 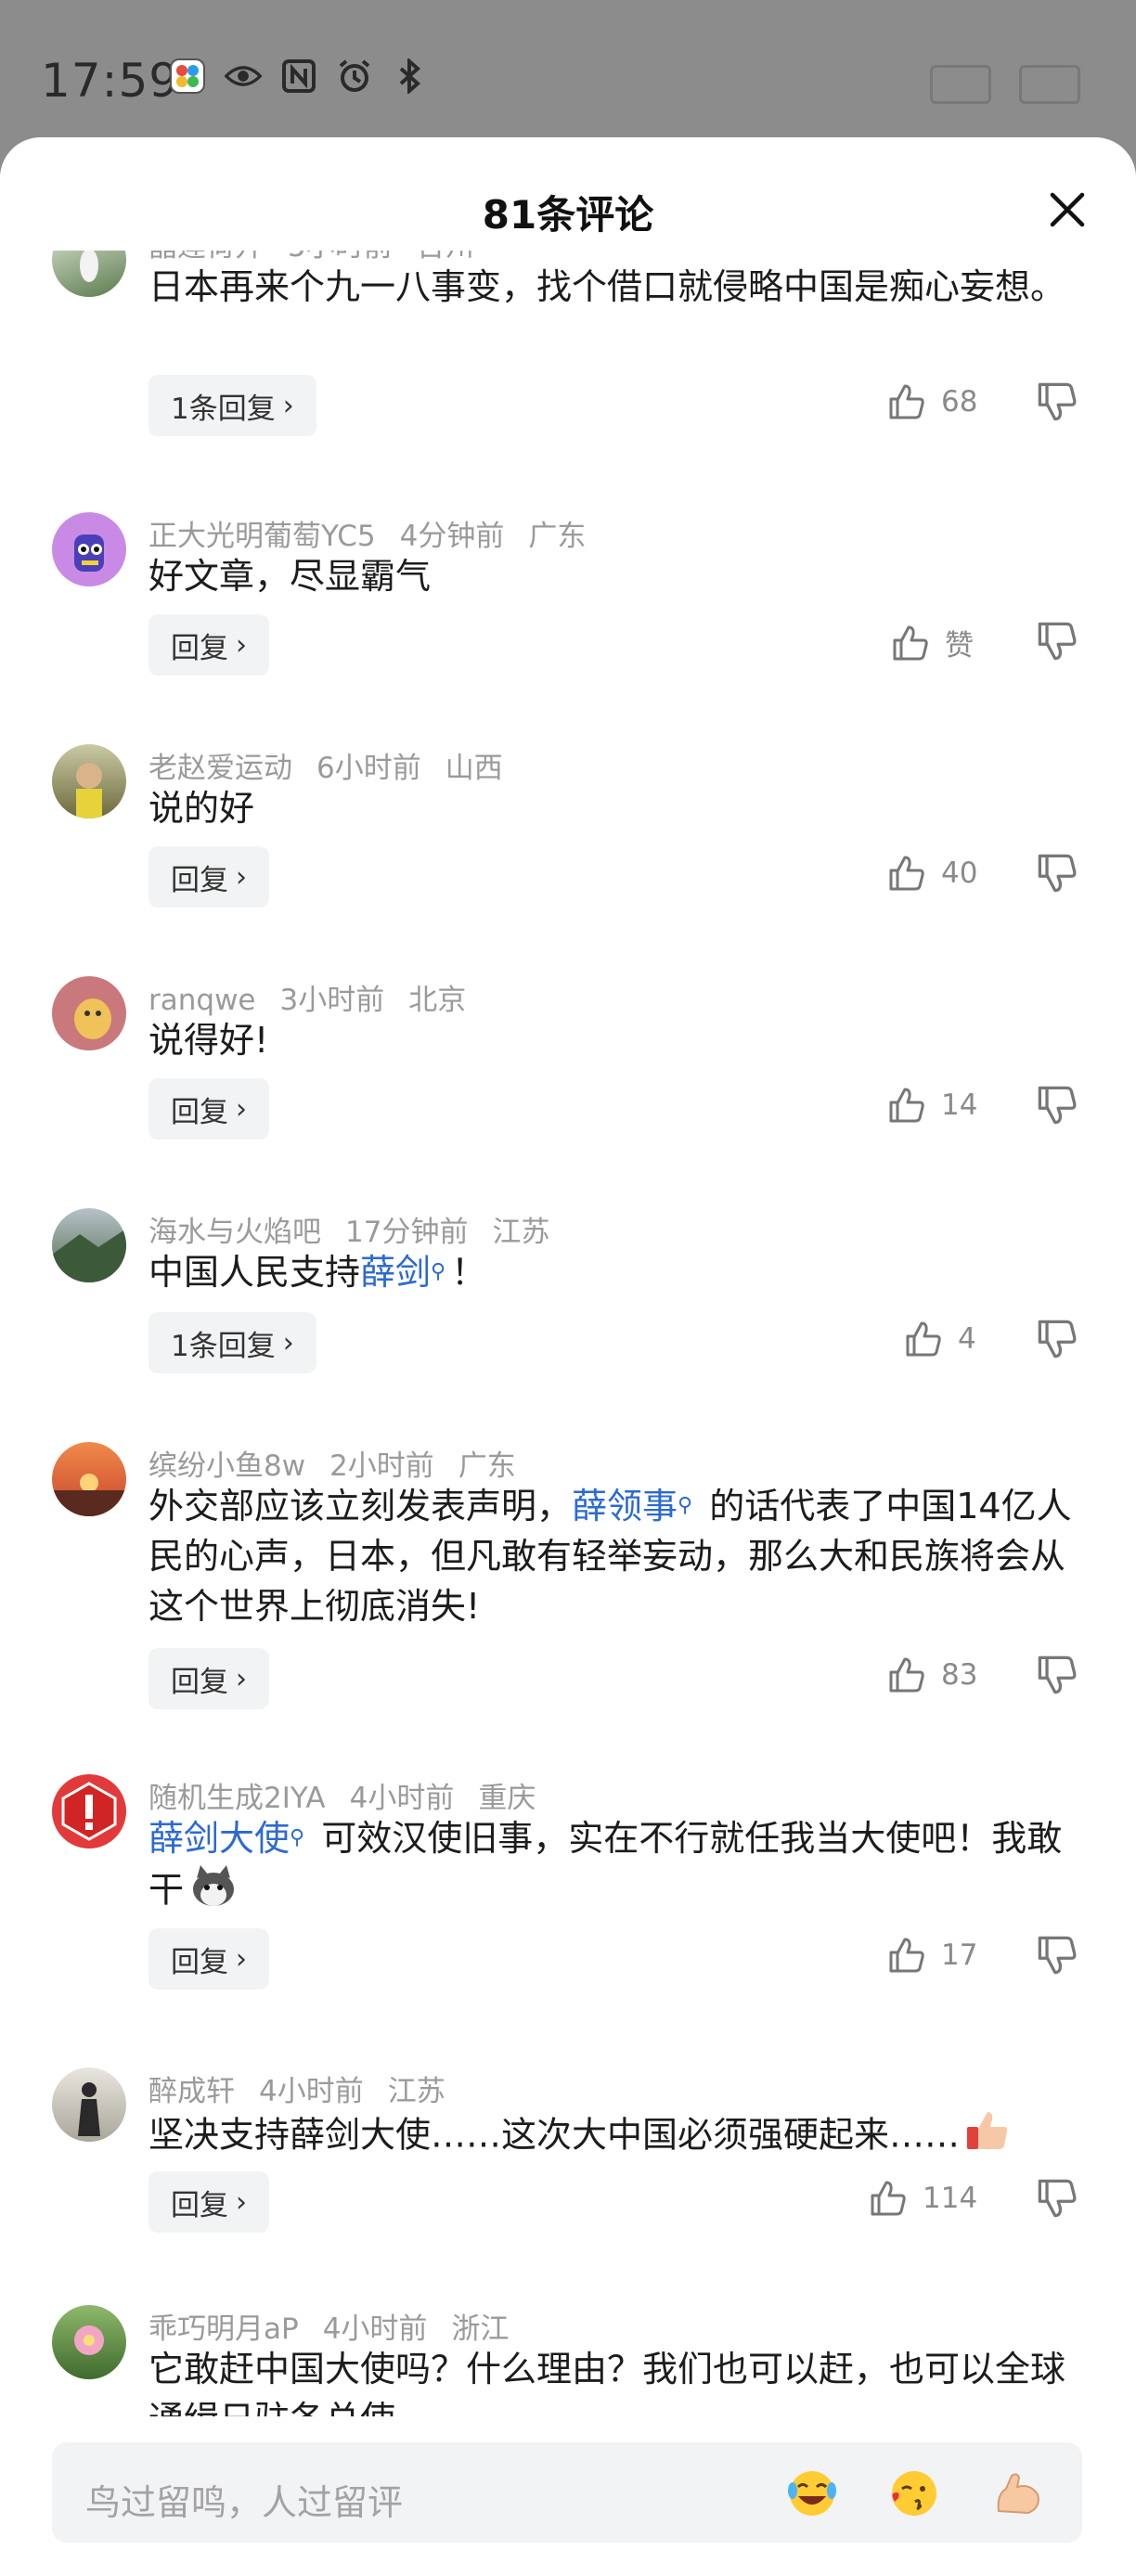 What do you see at coordinates (290, 576) in the screenshot?
I see `comment-text: 好文章，尽显霸气` at bounding box center [290, 576].